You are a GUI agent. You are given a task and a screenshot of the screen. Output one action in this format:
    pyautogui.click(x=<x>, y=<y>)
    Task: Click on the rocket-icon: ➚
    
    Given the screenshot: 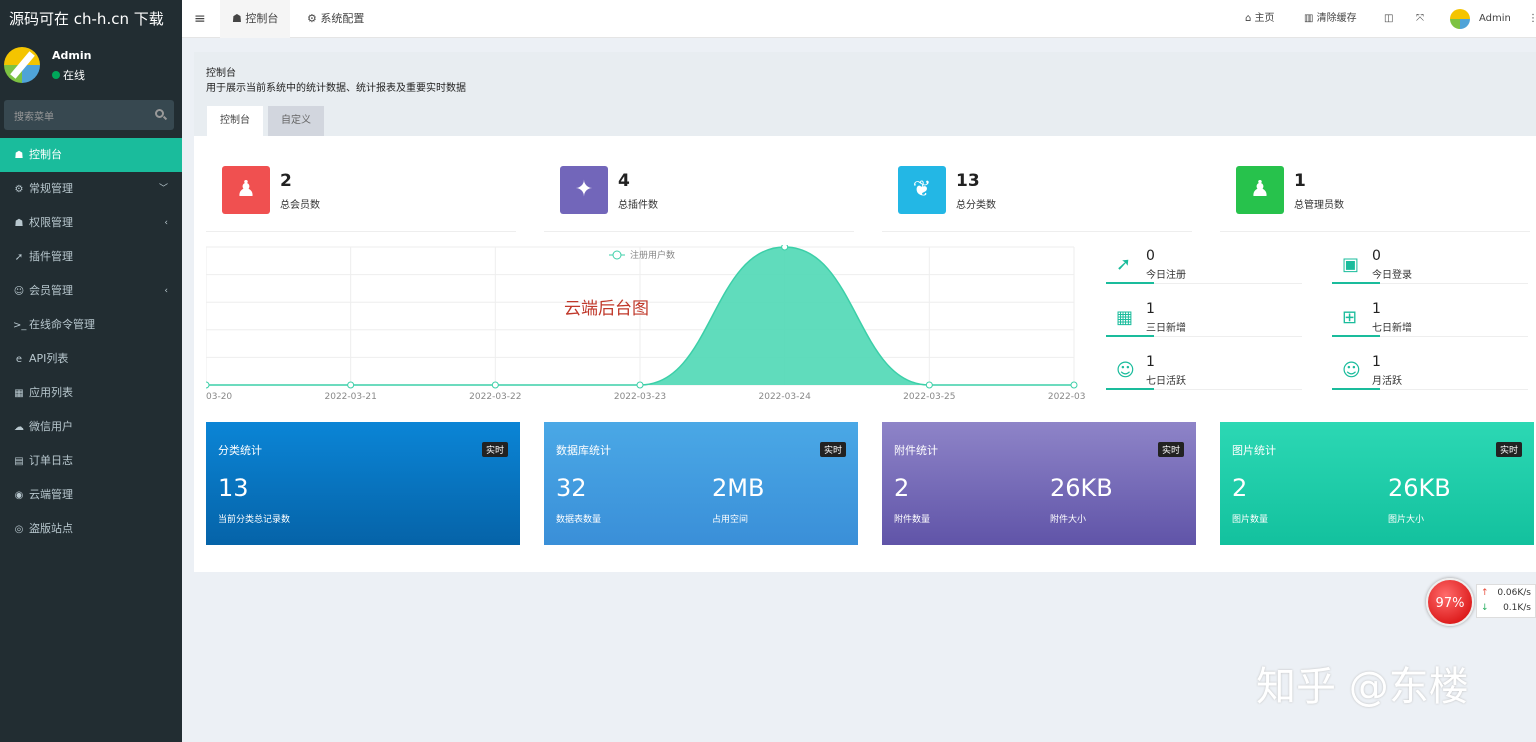 What is the action you would take?
    pyautogui.click(x=1124, y=264)
    